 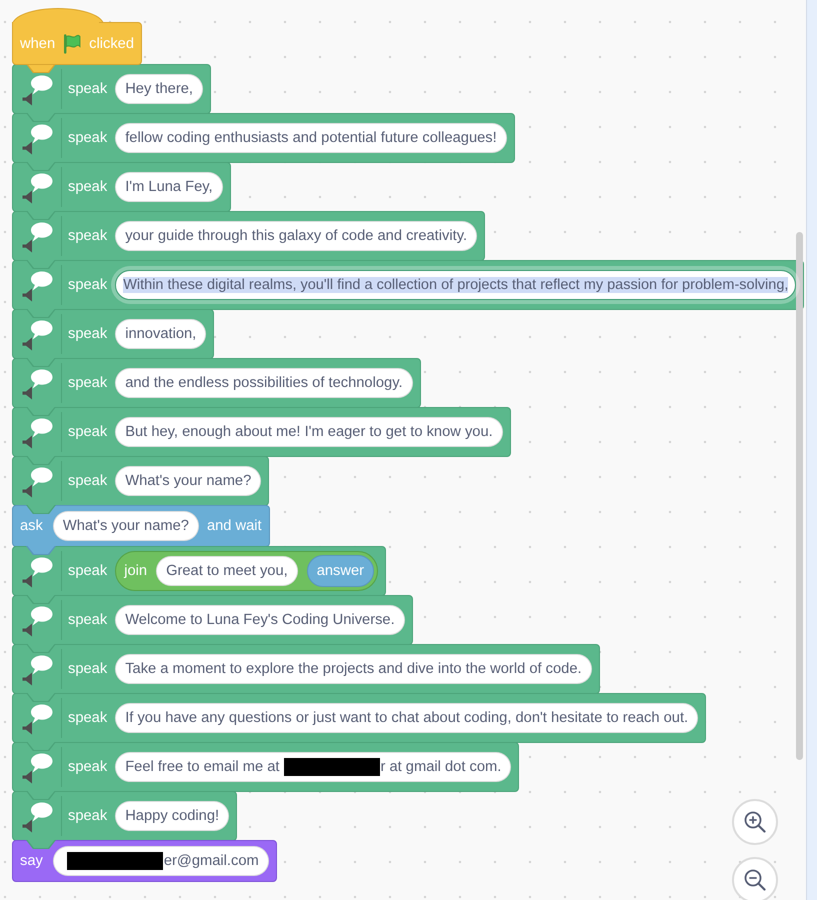 What do you see at coordinates (31, 526) in the screenshot?
I see `block-label: ask` at bounding box center [31, 526].